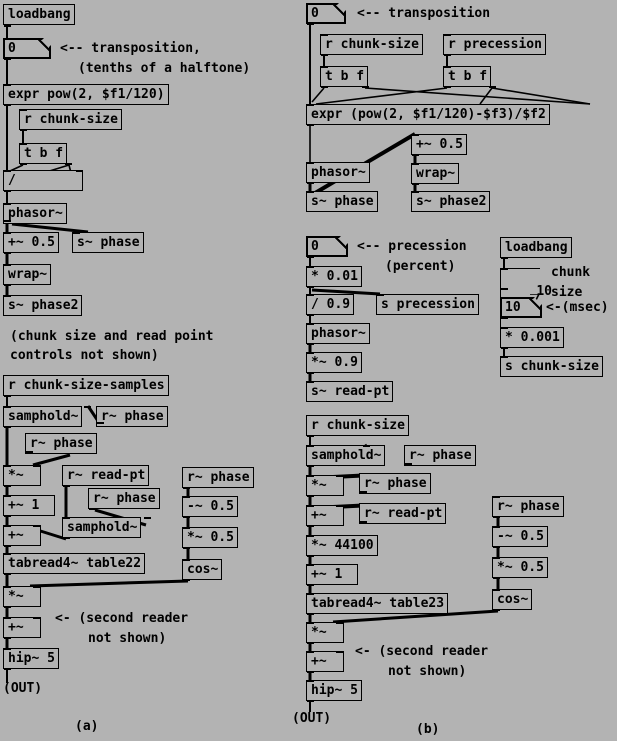 Image resolution: width=617 pixels, height=741 pixels. I want to click on number-box-transposition-b: 0, so click(326, 13).